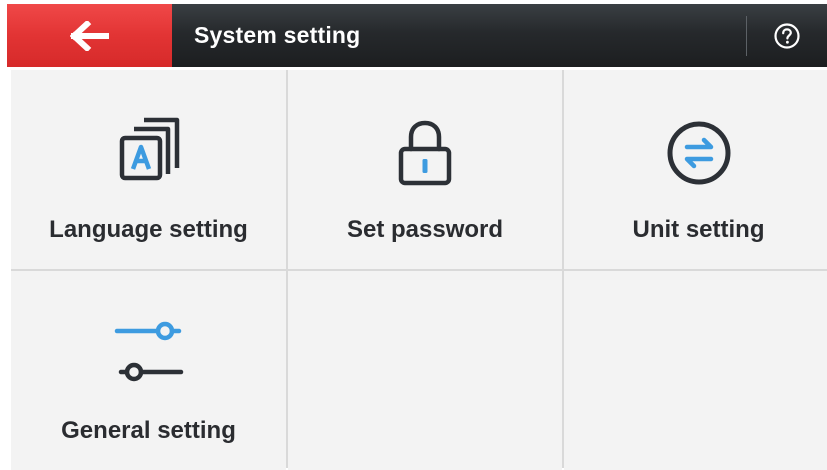 The image size is (827, 470). I want to click on tile-set-password: Set password, so click(425, 169).